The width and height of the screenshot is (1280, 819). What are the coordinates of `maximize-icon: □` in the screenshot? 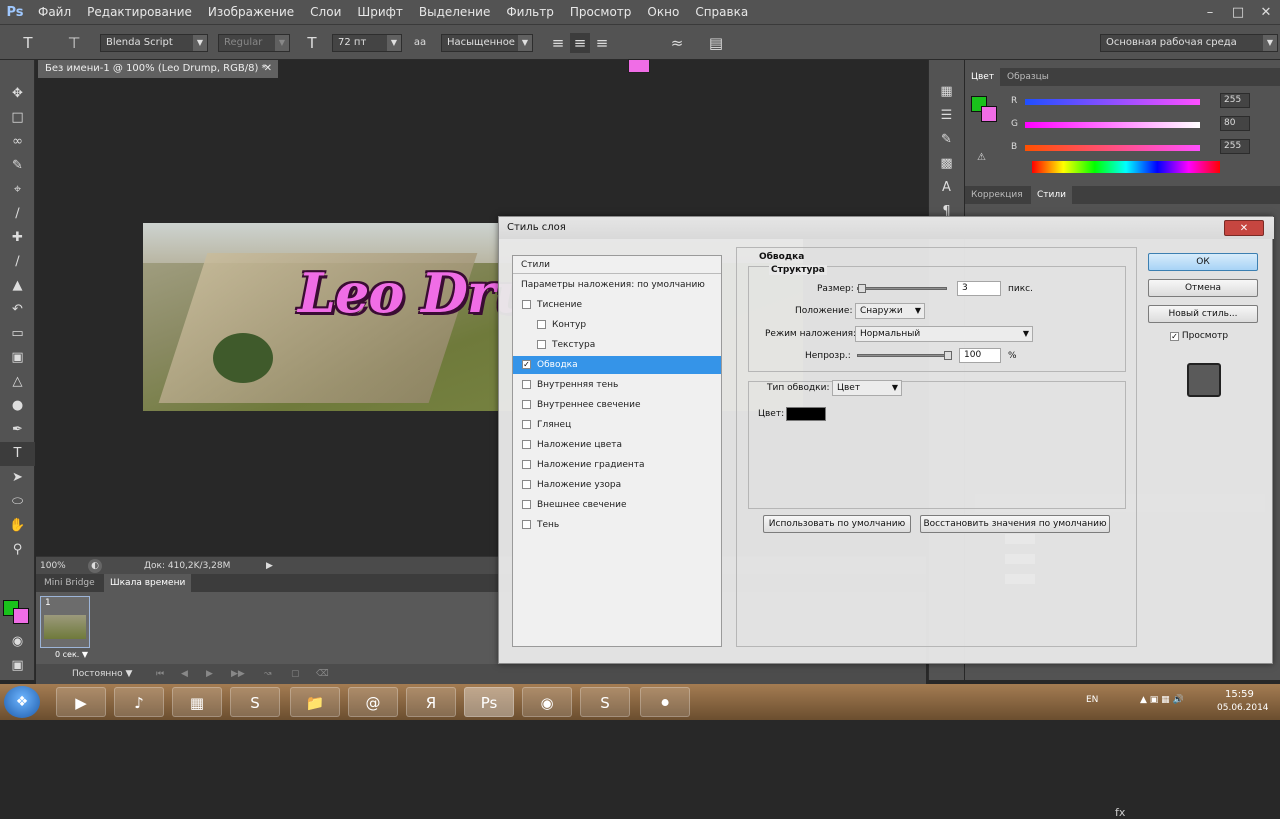 It's located at (1238, 12).